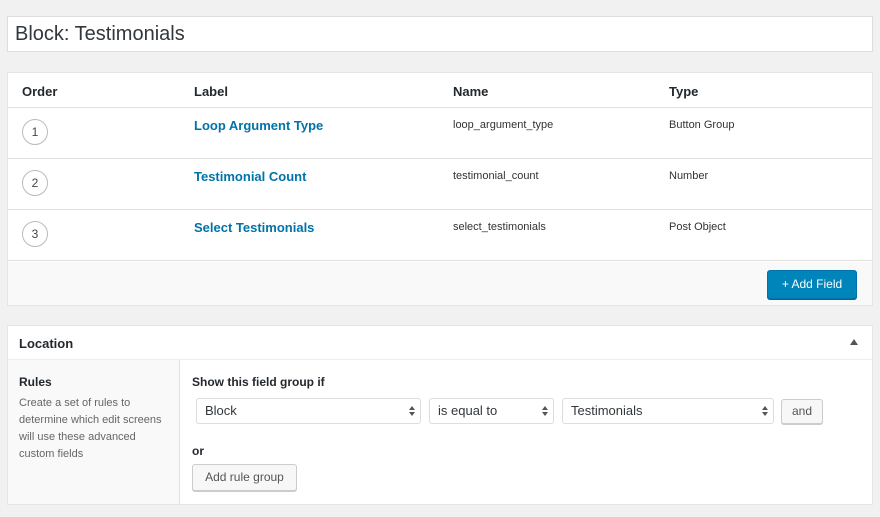  I want to click on and-button: and, so click(802, 411).